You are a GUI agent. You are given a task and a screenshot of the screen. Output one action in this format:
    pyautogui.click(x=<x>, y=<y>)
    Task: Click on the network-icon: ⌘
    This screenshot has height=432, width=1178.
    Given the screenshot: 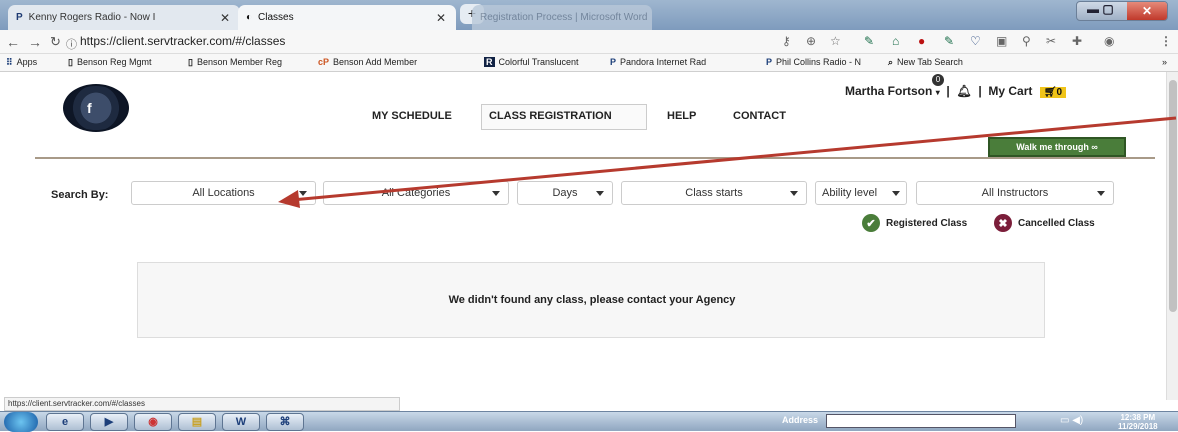 What is the action you would take?
    pyautogui.click(x=285, y=422)
    